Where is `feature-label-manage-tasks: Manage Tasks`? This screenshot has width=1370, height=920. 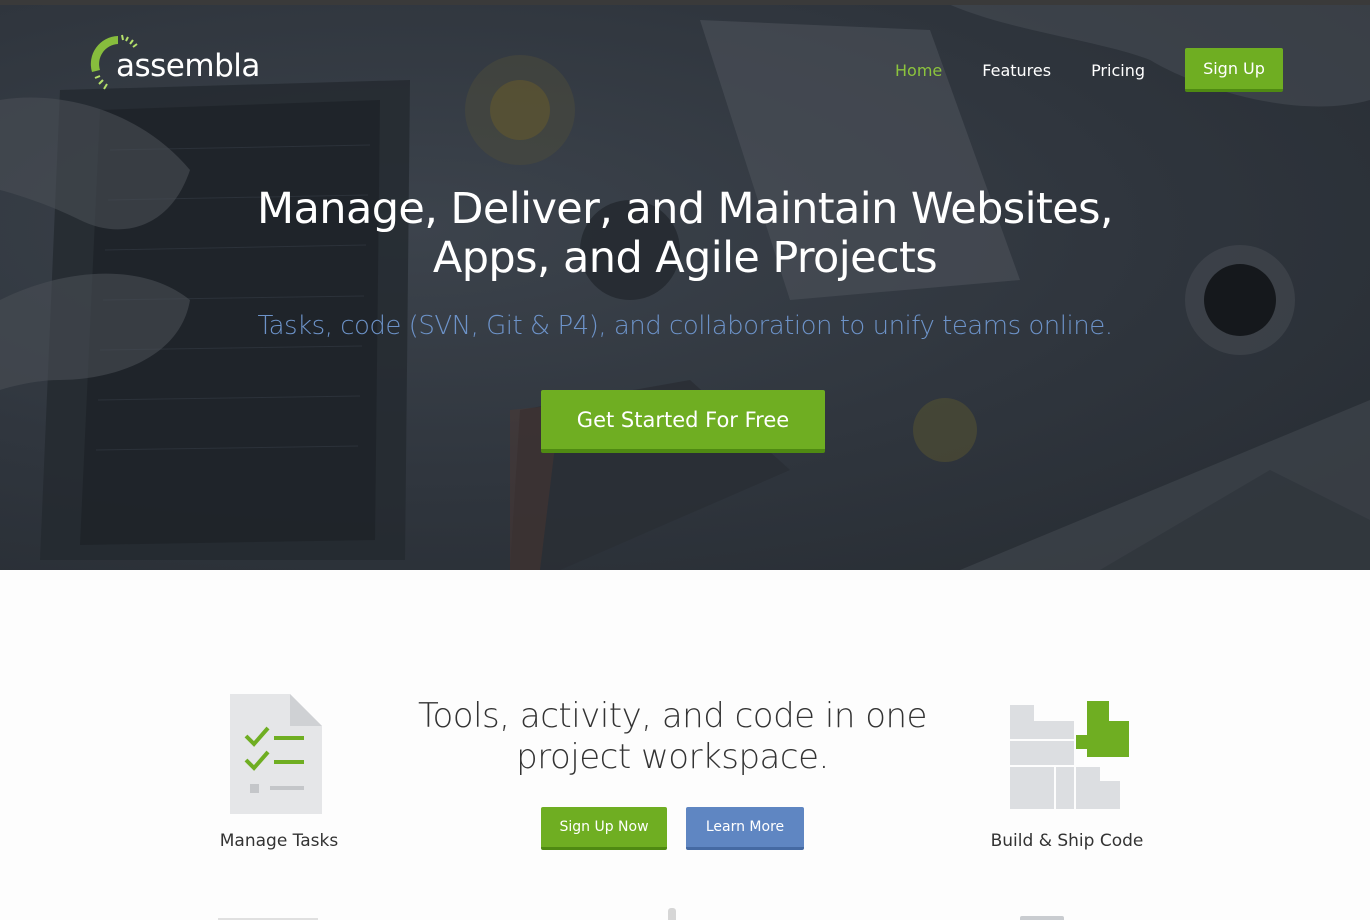
feature-label-manage-tasks: Manage Tasks is located at coordinates (279, 841).